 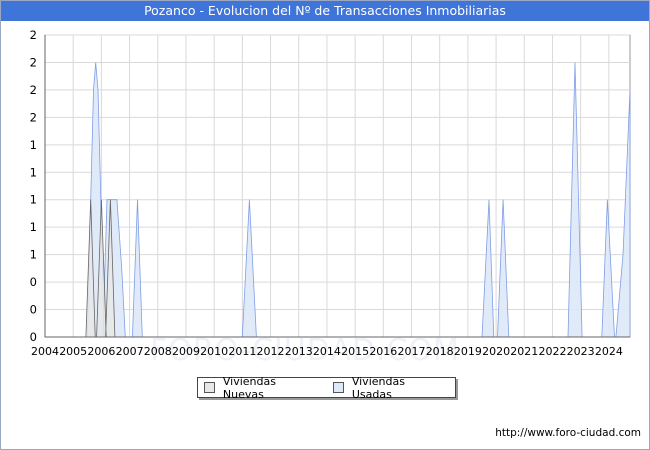 I want to click on legend-item-nuevas: Viviendas Nuevas, so click(x=261, y=388).